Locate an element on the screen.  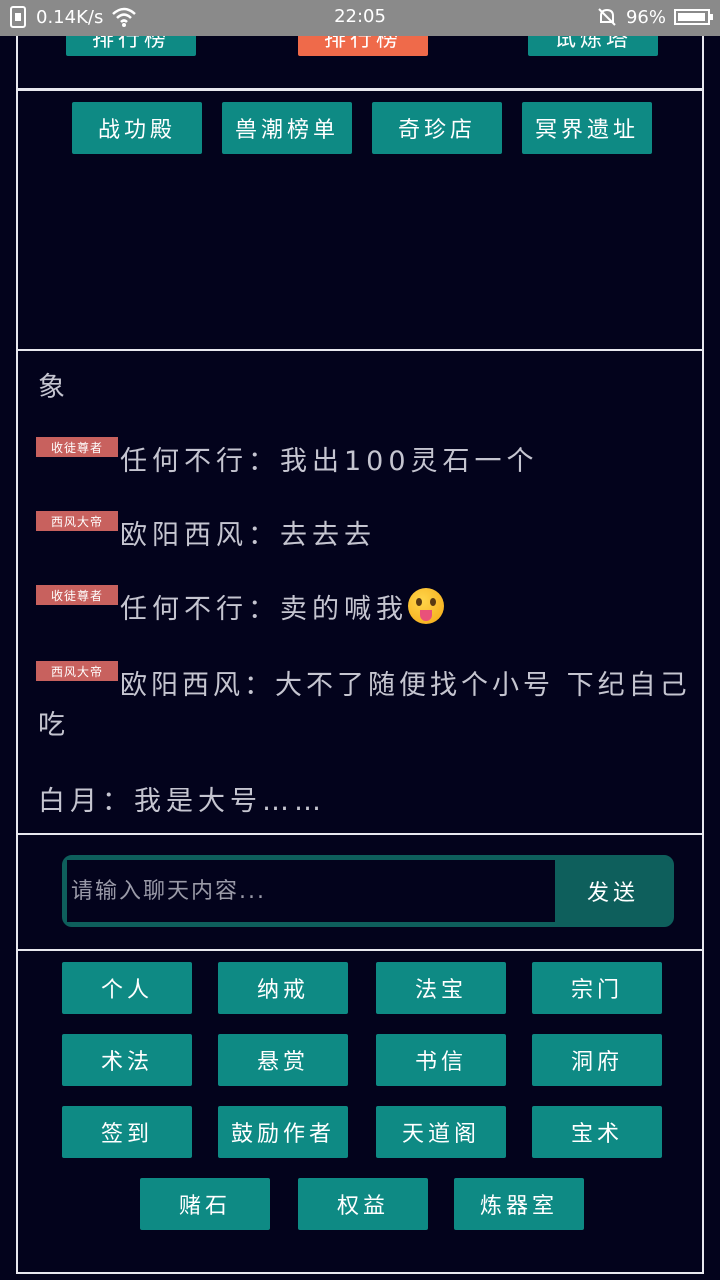
nav-button-qizhendian: 奇珍店 is located at coordinates (437, 128).